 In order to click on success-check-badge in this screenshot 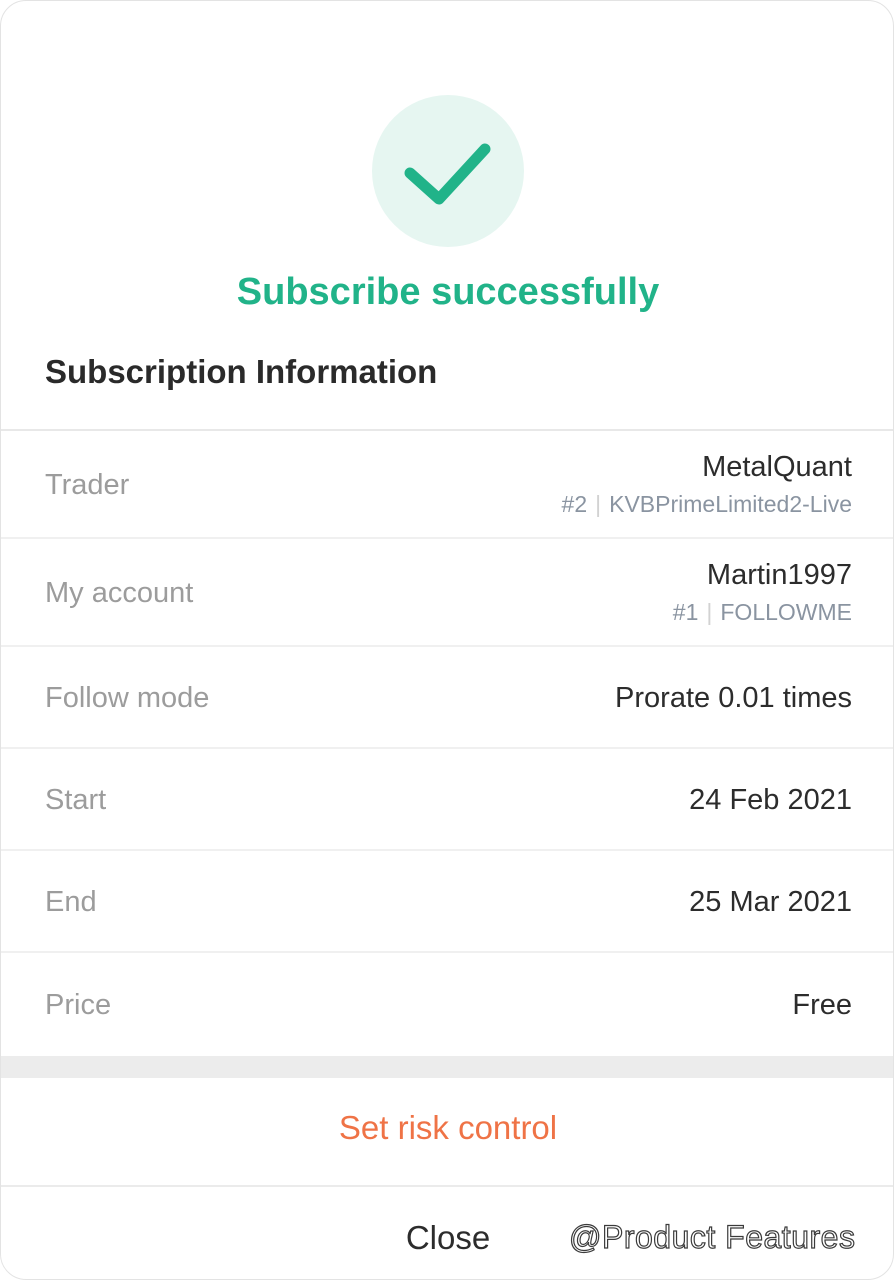, I will do `click(448, 171)`.